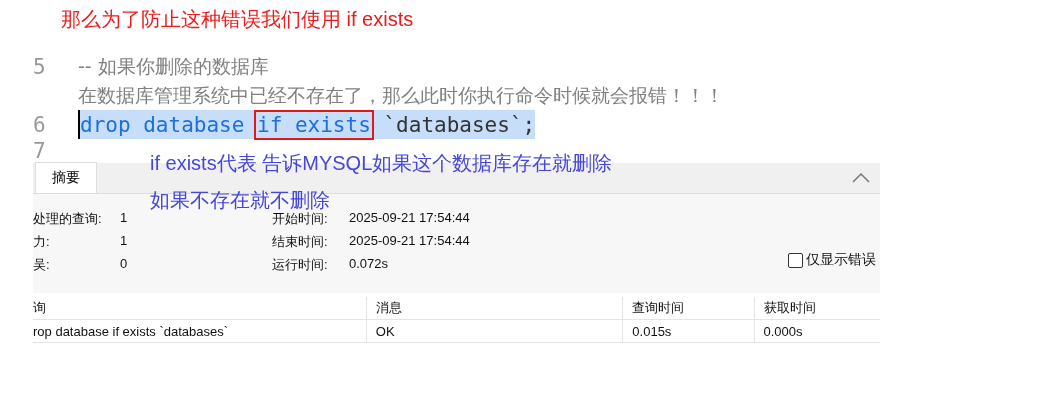  Describe the element at coordinates (124, 264) in the screenshot. I see `stat-value: 0` at that location.